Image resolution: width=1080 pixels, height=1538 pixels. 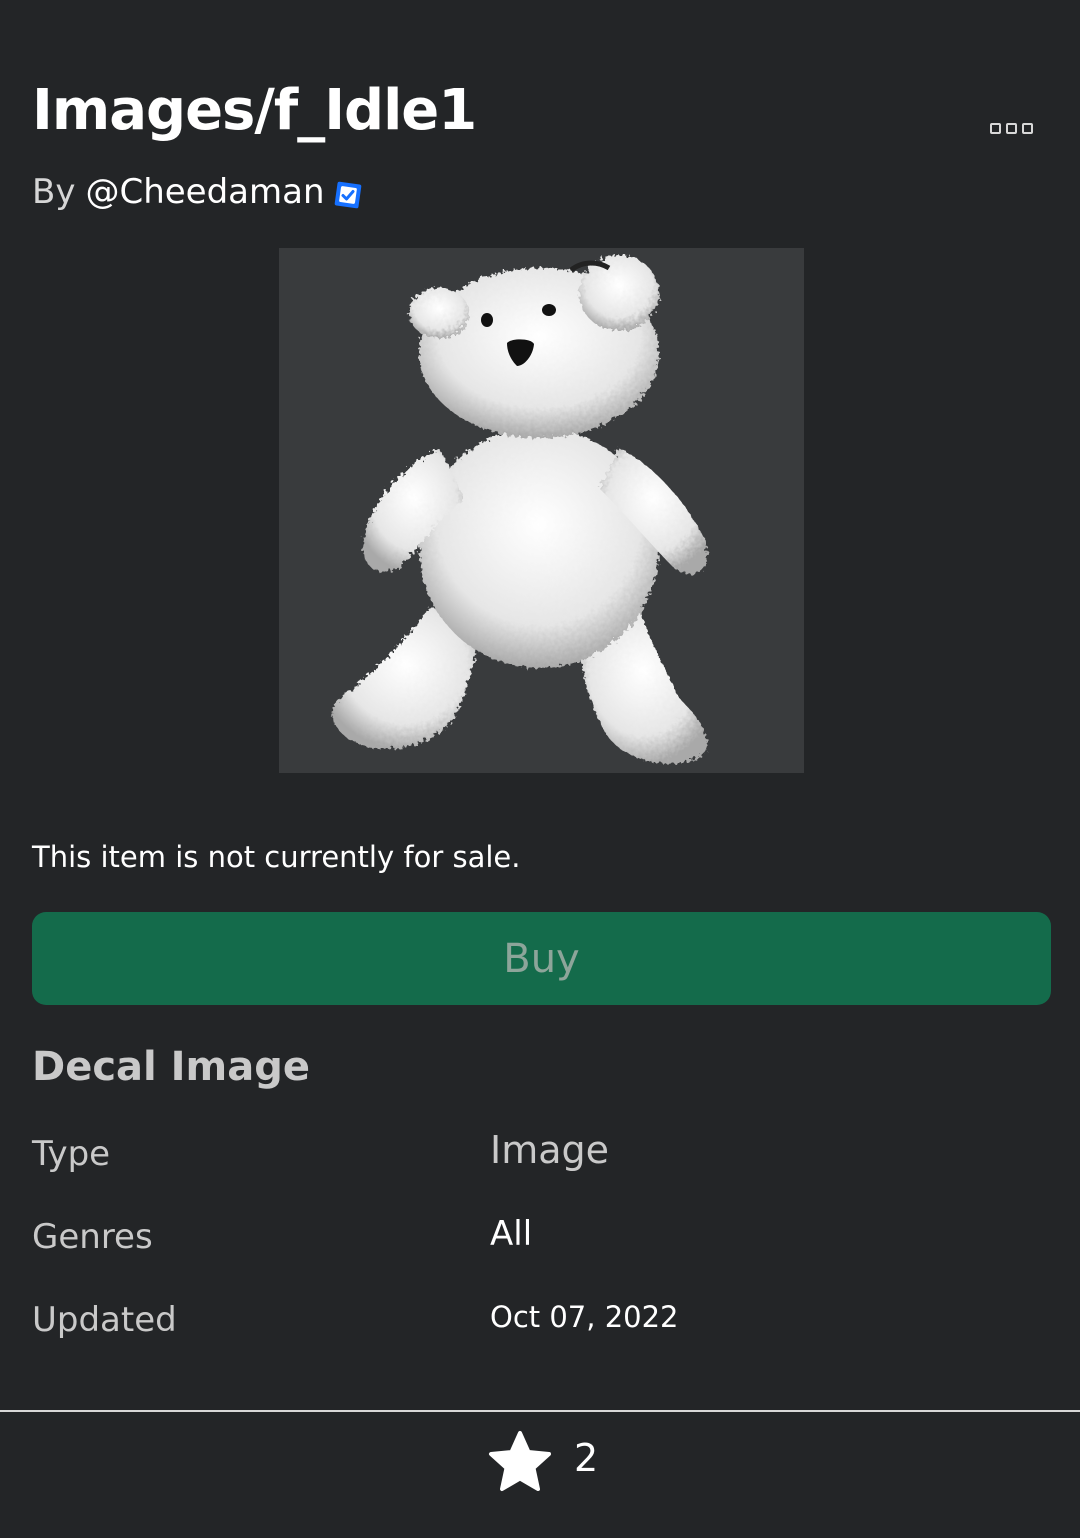 I want to click on not-for-sale-notice: This item is not currently for sale., so click(x=276, y=857).